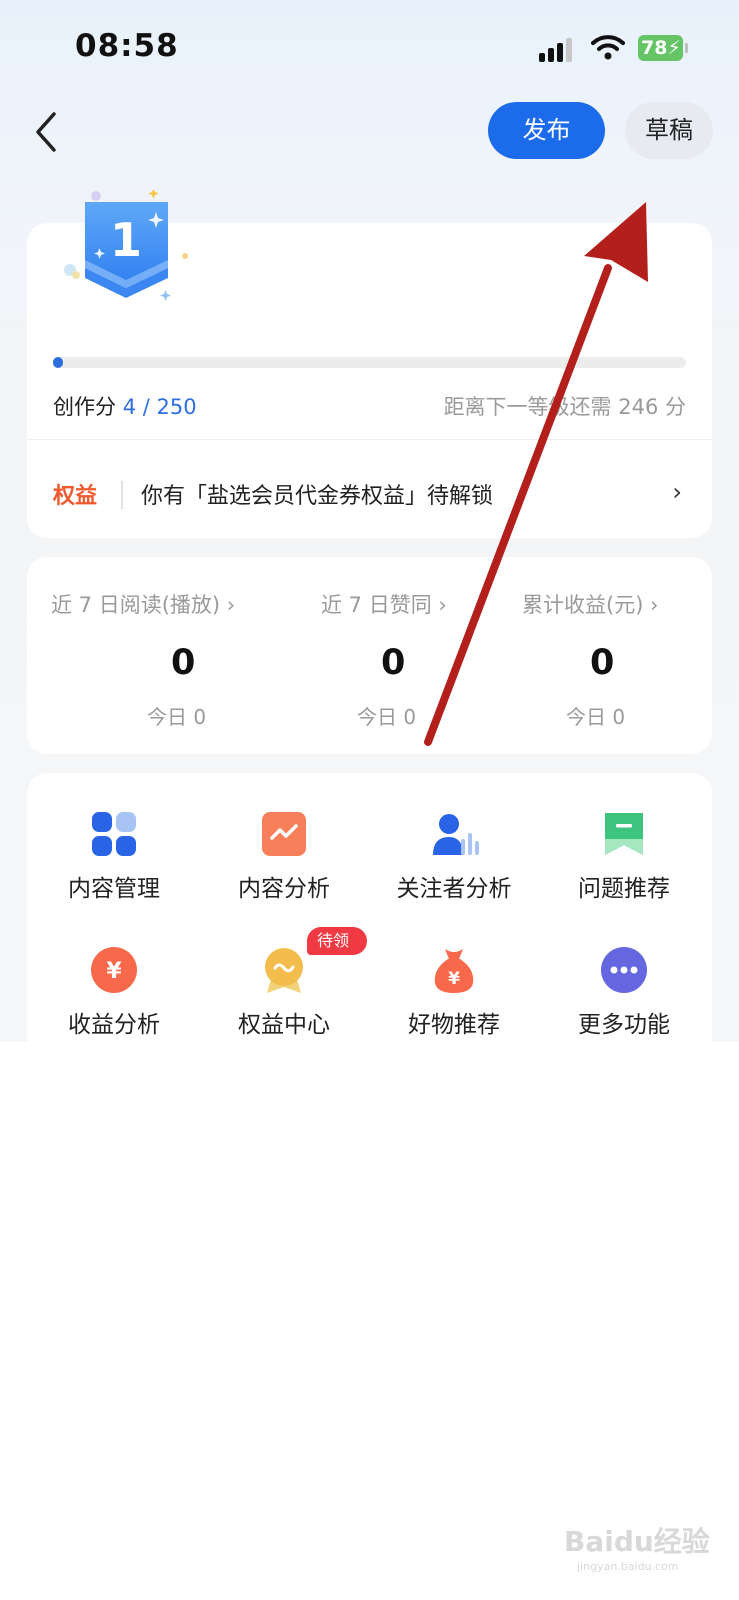  Describe the element at coordinates (114, 889) in the screenshot. I see `tool-label: 内容管理` at that location.